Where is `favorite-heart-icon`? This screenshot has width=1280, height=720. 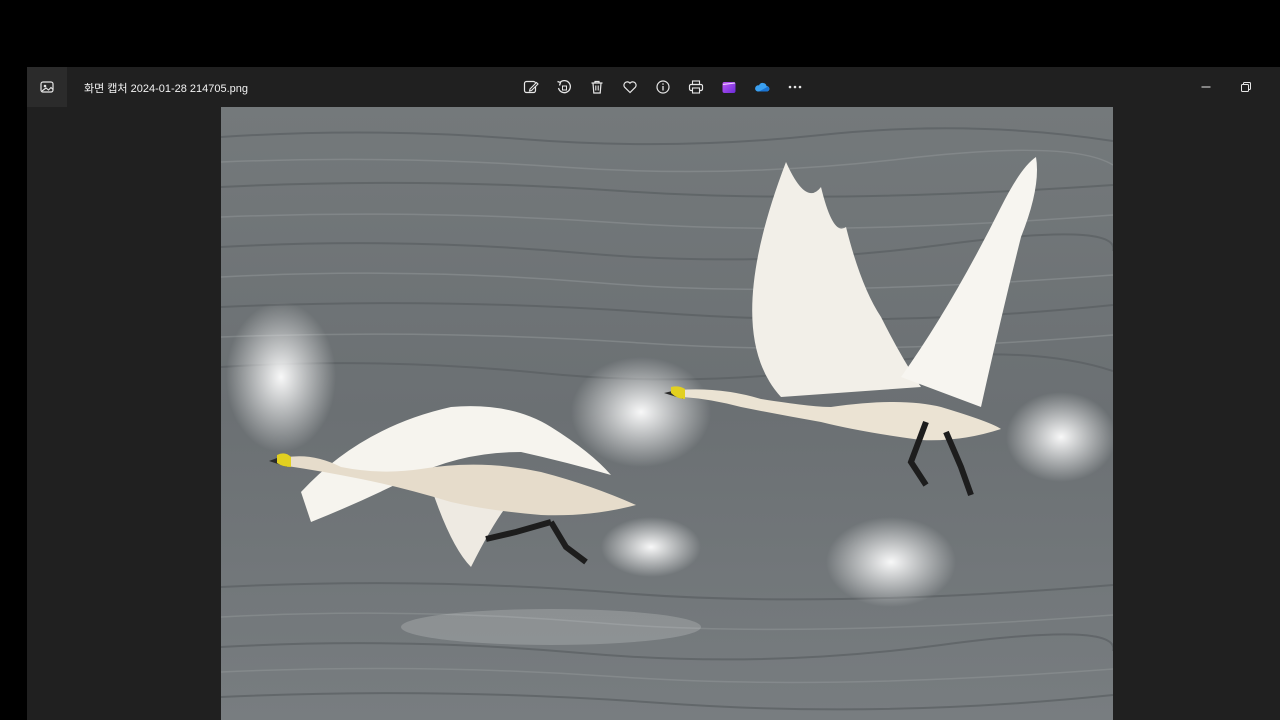
favorite-heart-icon is located at coordinates (630, 87).